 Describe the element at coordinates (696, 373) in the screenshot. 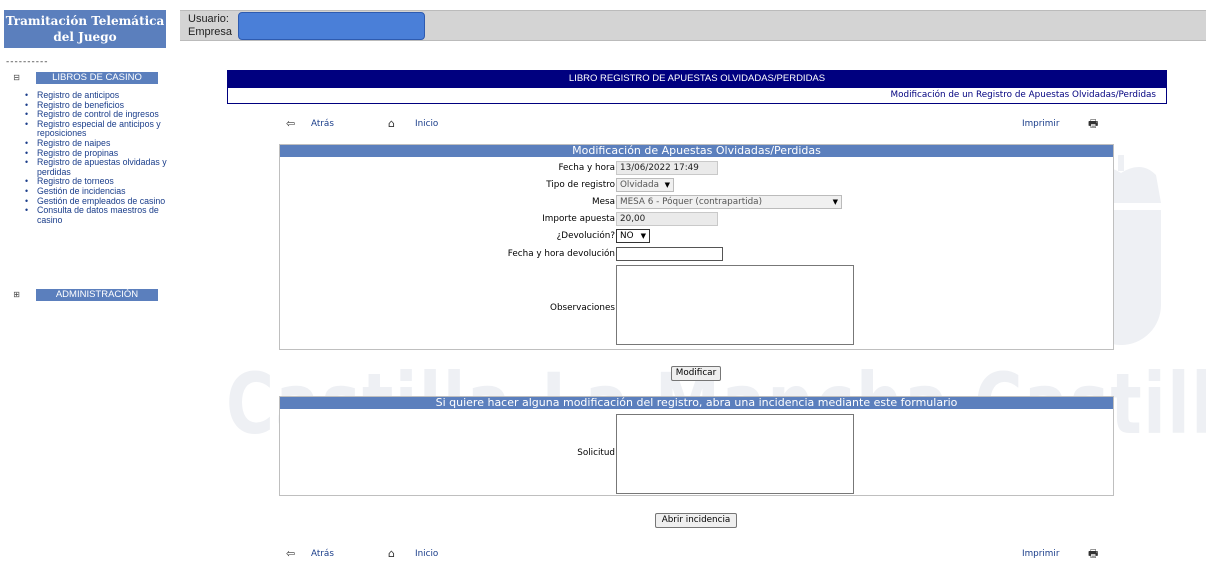

I see `modificar-button: Modificar` at that location.